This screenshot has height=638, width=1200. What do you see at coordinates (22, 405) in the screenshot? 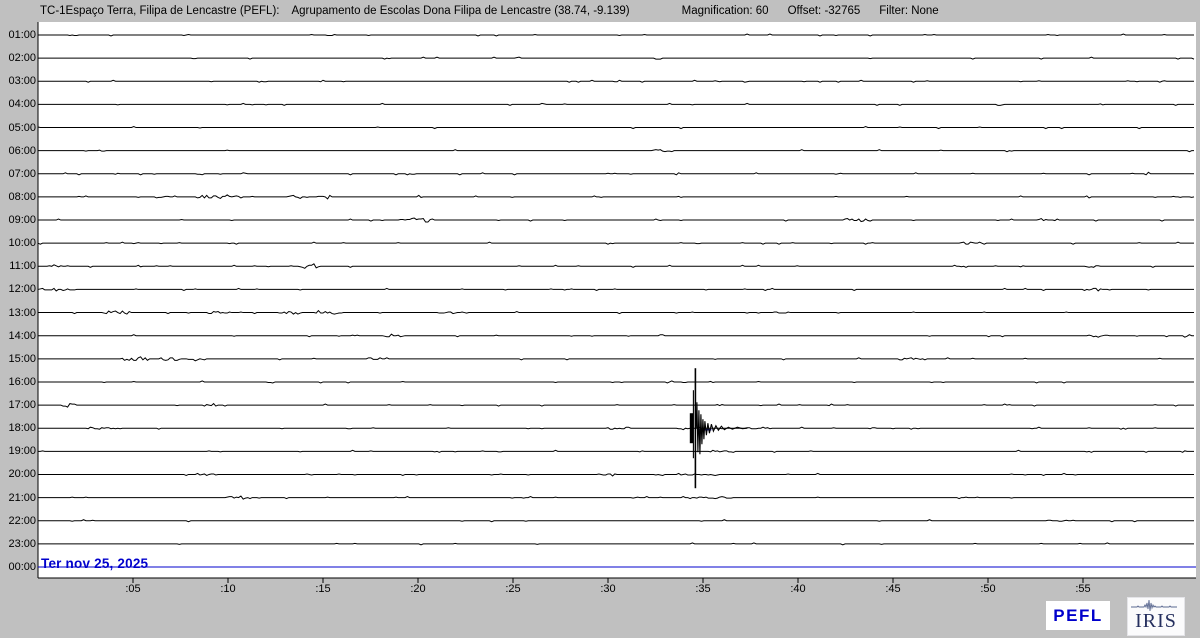
I see `hour-label: 17:00` at bounding box center [22, 405].